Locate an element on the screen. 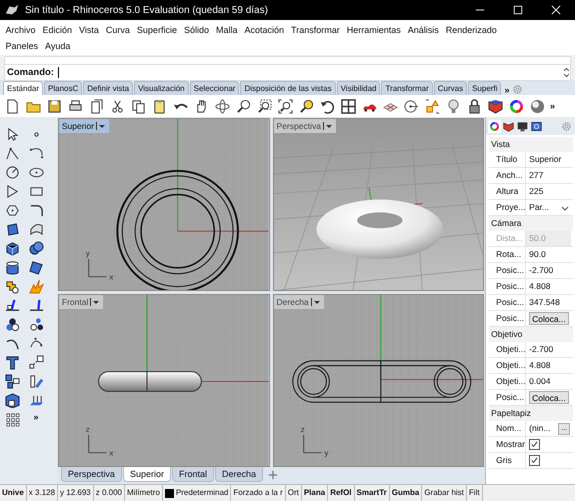 Image resolution: width=575 pixels, height=501 pixels. file-icon is located at coordinates (12, 106).